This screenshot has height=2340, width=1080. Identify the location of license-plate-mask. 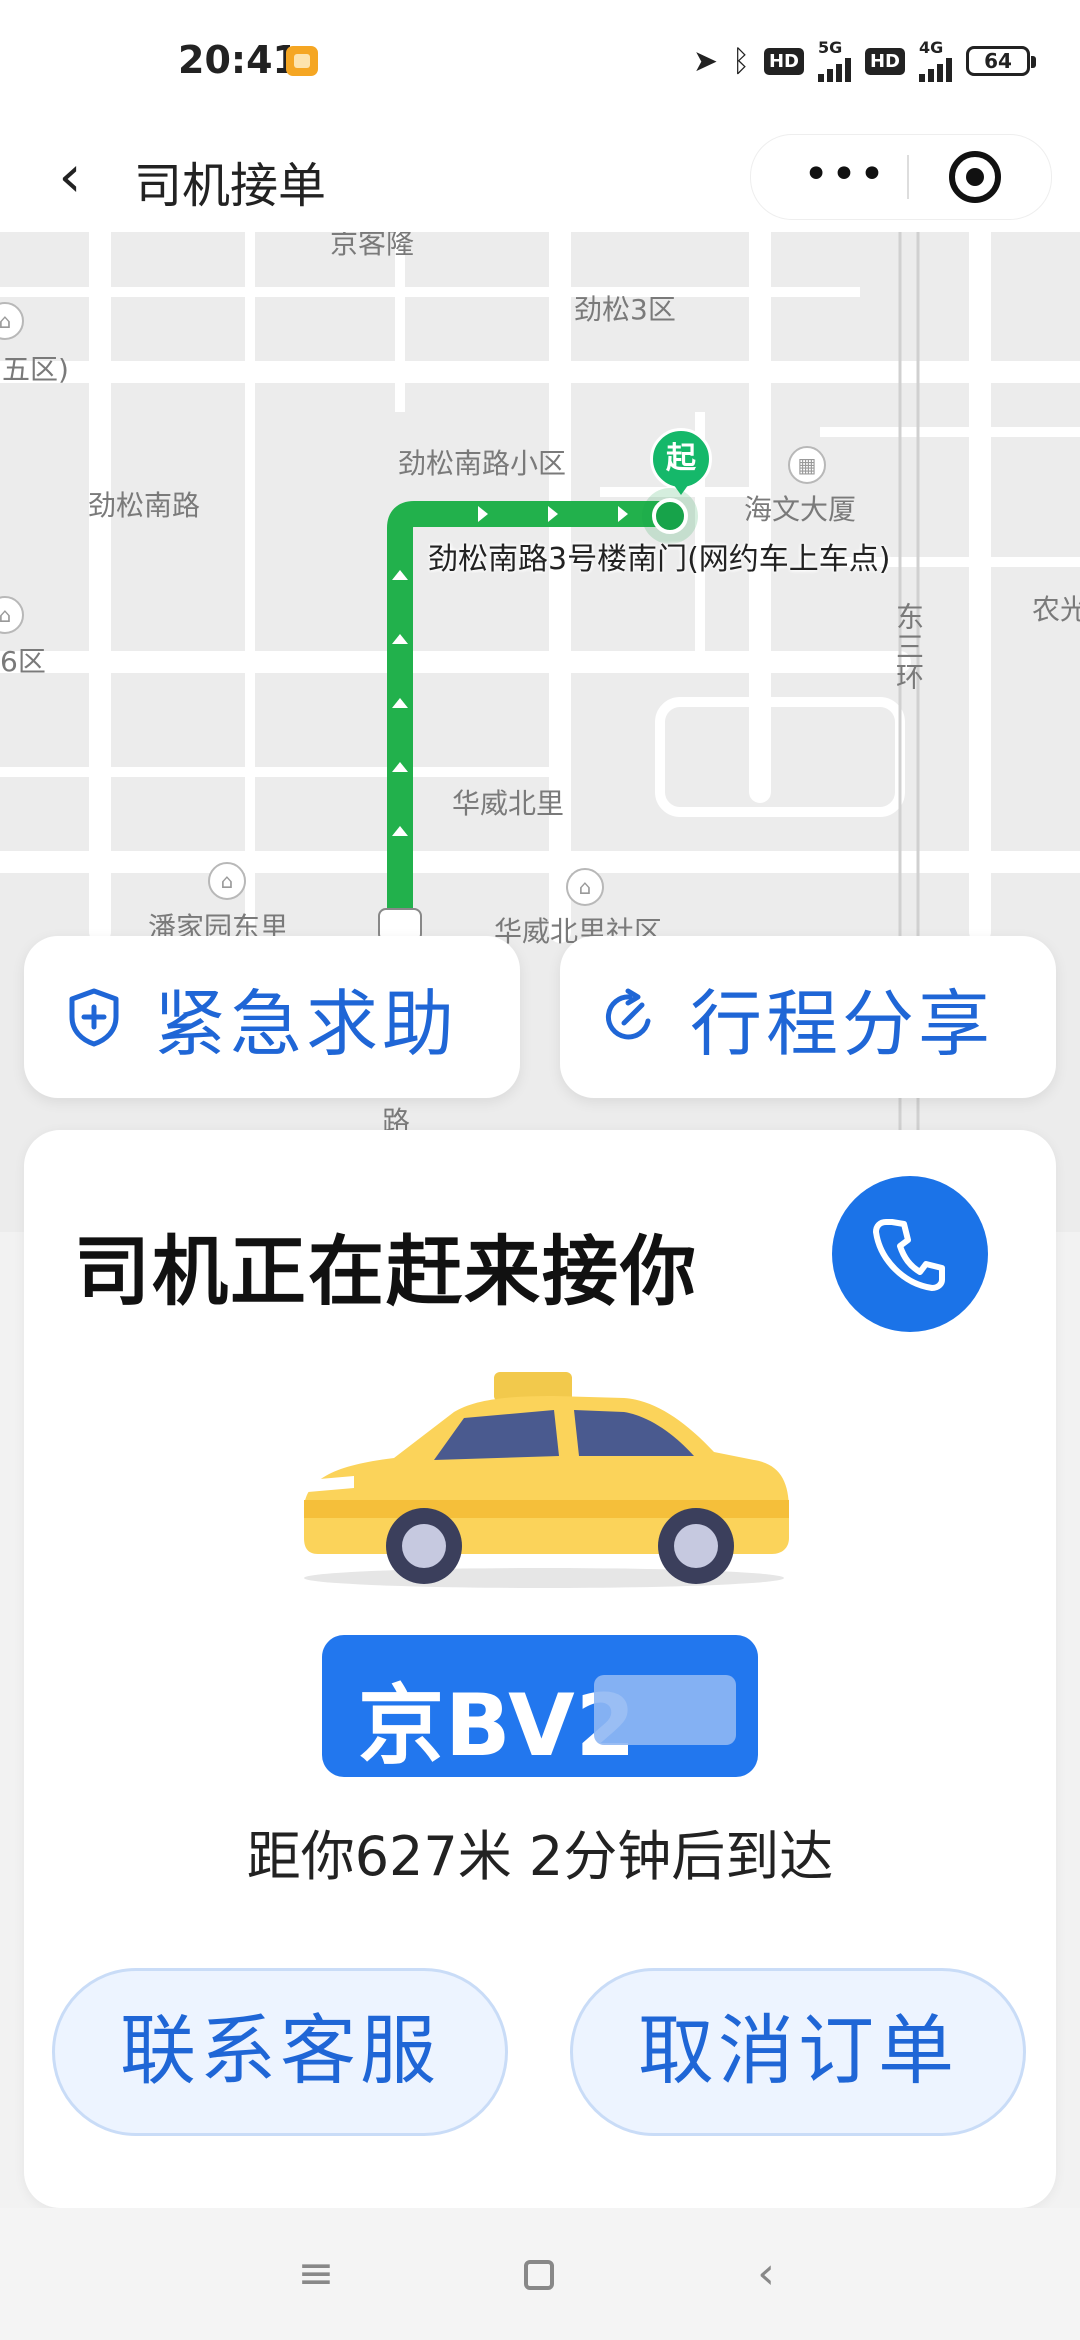
(665, 1710).